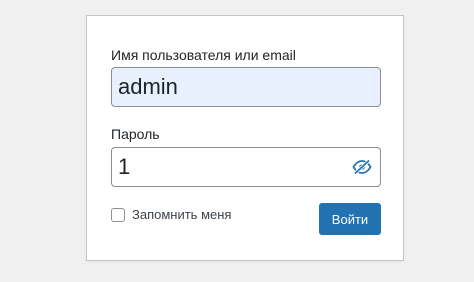 The image size is (474, 282). Describe the element at coordinates (118, 214) in the screenshot. I see `remember-checkbox` at that location.